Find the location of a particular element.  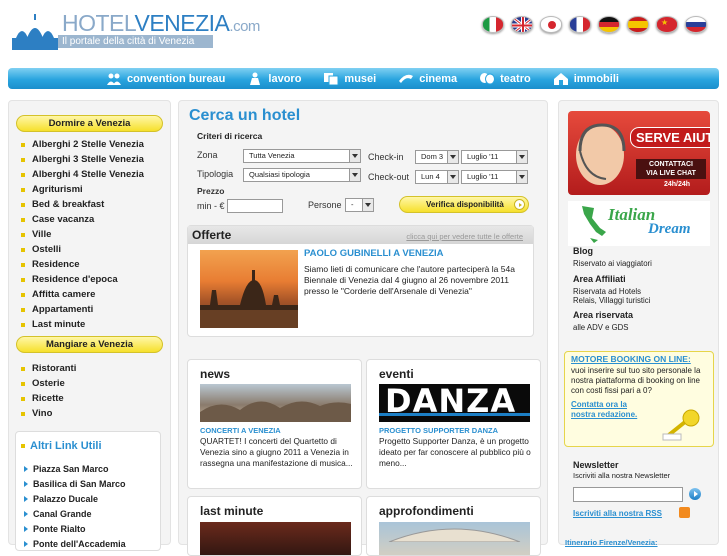

offerte-title: Offerte is located at coordinates (212, 235).